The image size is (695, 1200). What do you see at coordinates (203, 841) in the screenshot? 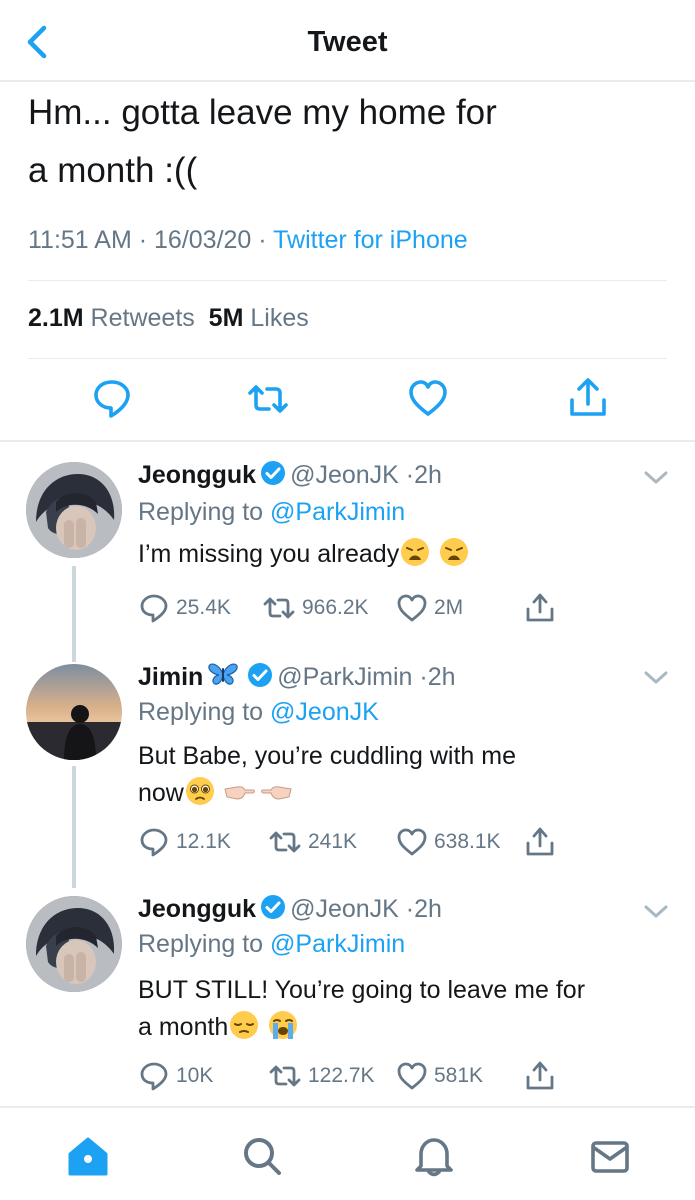
I see `reply-count: 12.1K` at bounding box center [203, 841].